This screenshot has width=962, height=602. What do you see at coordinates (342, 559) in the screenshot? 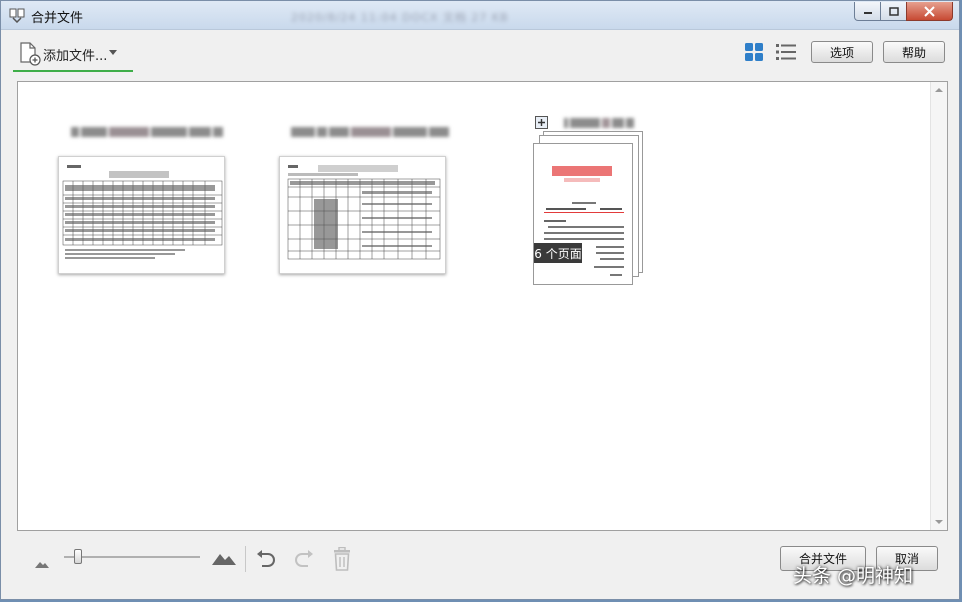
I see `trash-icon` at bounding box center [342, 559].